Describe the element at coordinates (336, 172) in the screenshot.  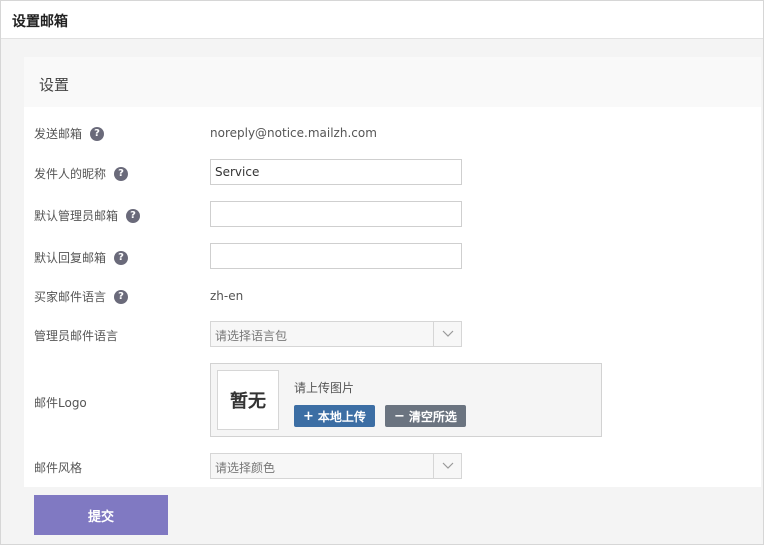
I see `sender-nickname-input` at that location.